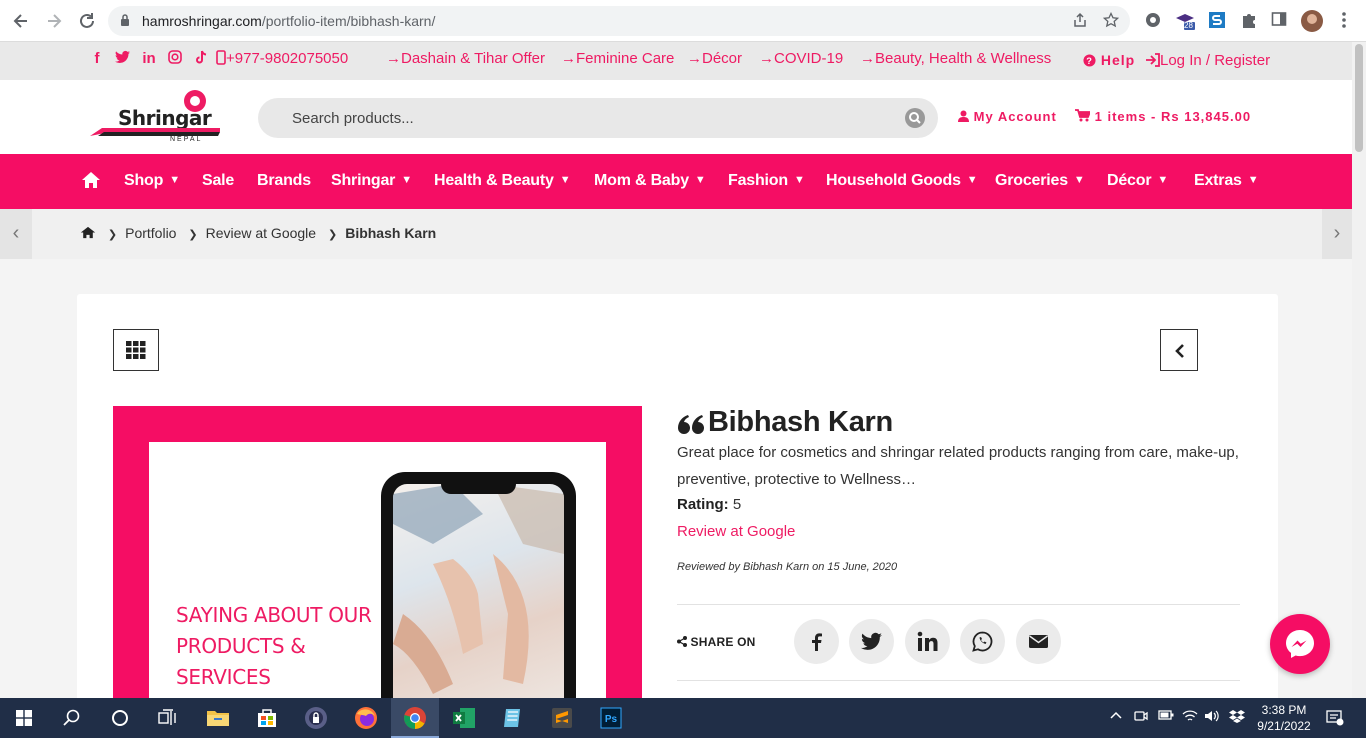 The image size is (1366, 738). What do you see at coordinates (201, 59) in the screenshot?
I see `tiktok-icon` at bounding box center [201, 59].